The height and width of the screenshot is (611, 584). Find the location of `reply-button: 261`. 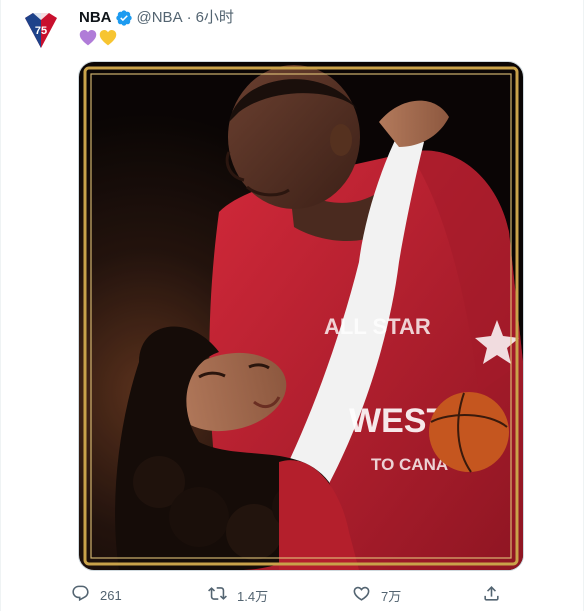

reply-button: 261 is located at coordinates (96, 595).